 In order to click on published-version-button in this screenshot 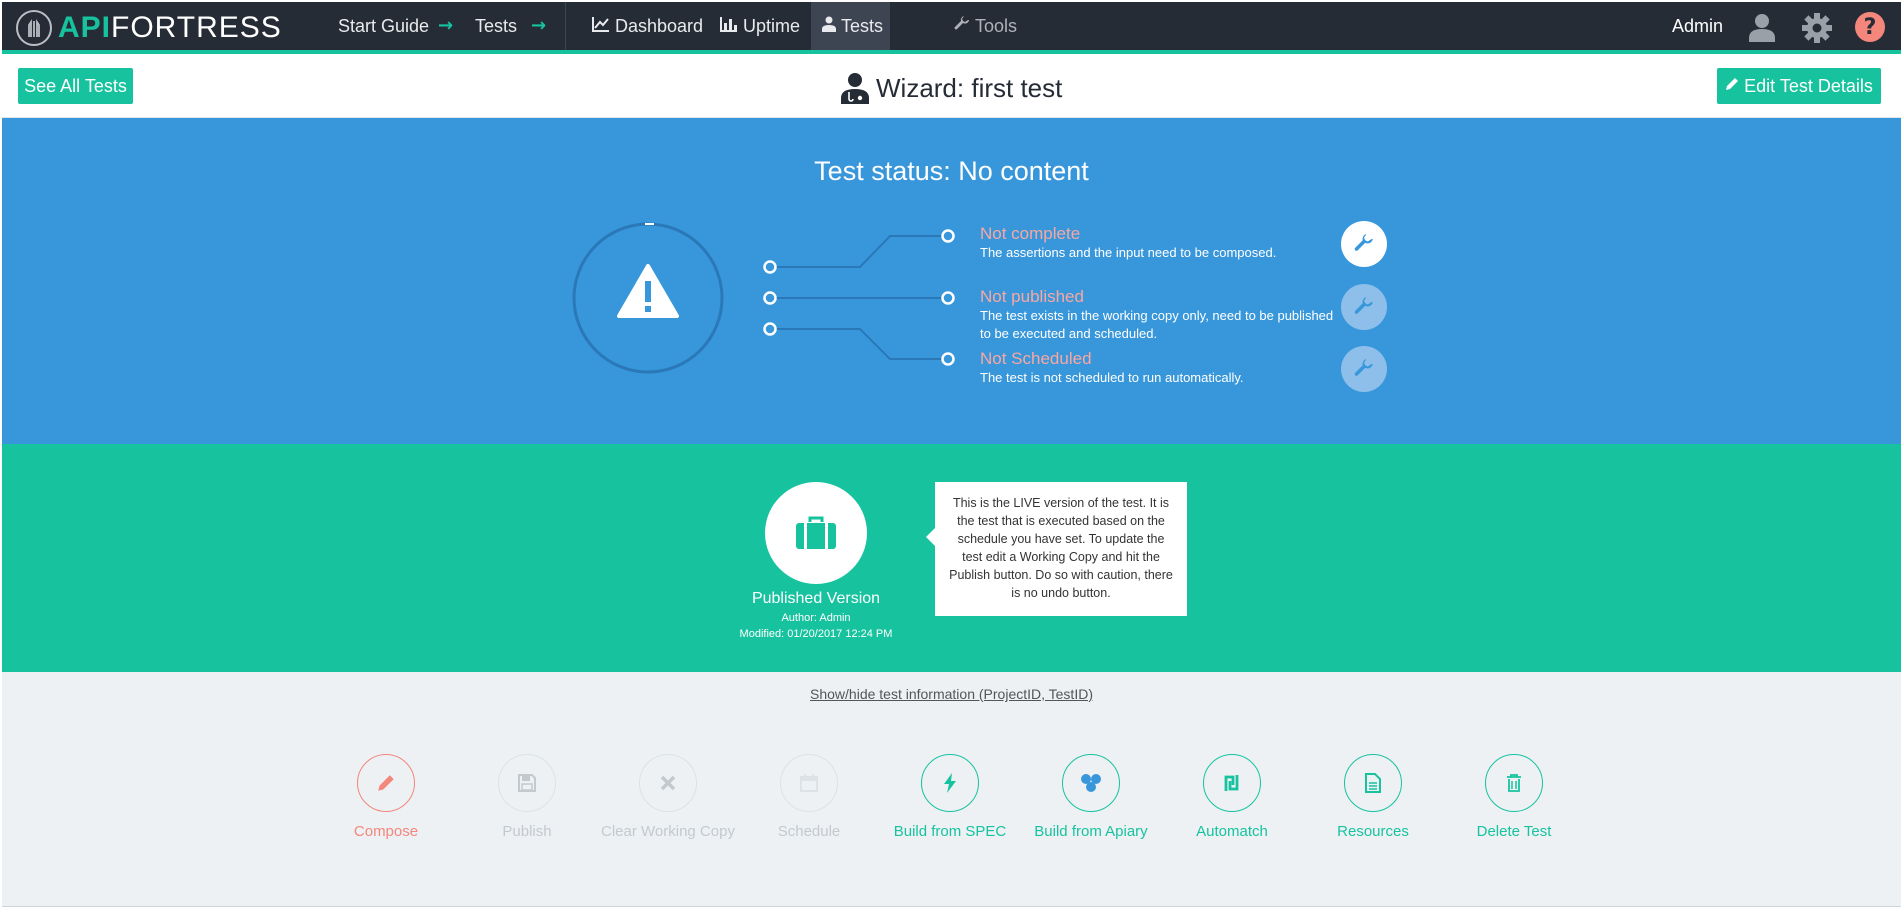, I will do `click(816, 533)`.